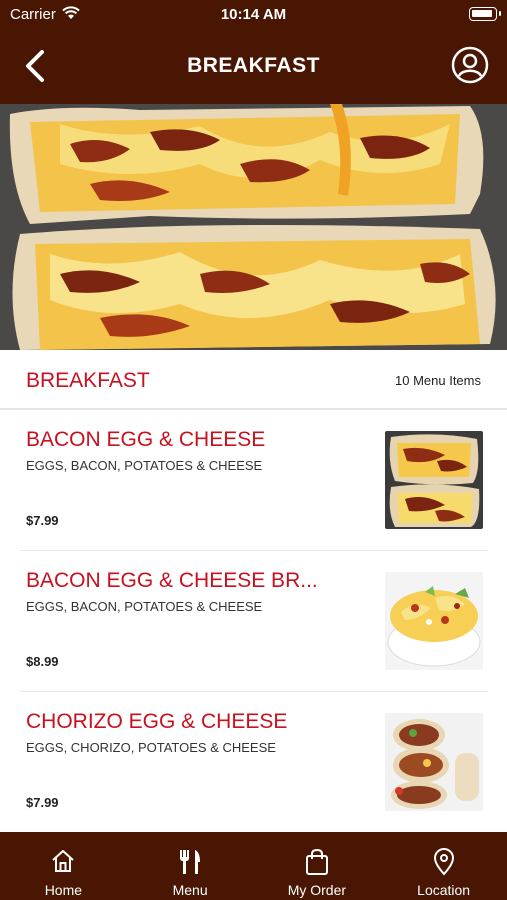 The width and height of the screenshot is (507, 900). Describe the element at coordinates (438, 380) in the screenshot. I see `menu-item-count: 10 Menu Items` at that location.